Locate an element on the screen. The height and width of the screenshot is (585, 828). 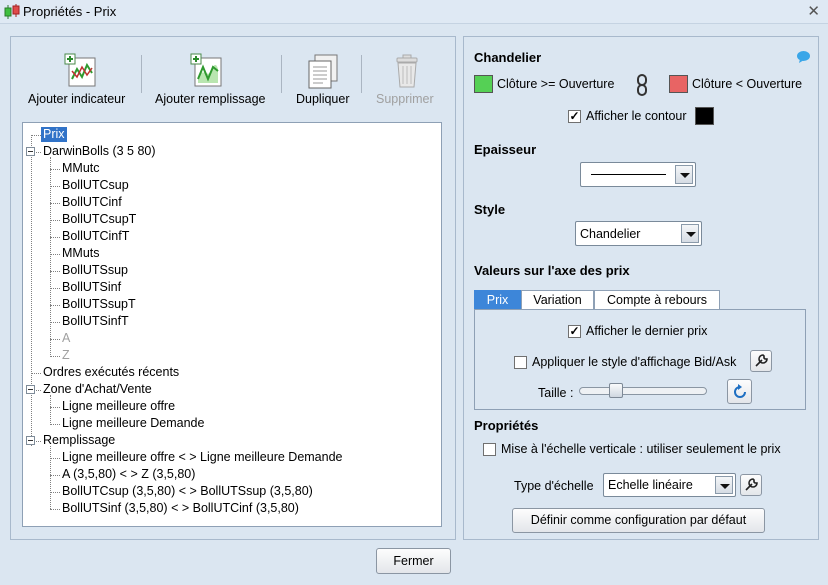
thickness-select is located at coordinates (638, 174).